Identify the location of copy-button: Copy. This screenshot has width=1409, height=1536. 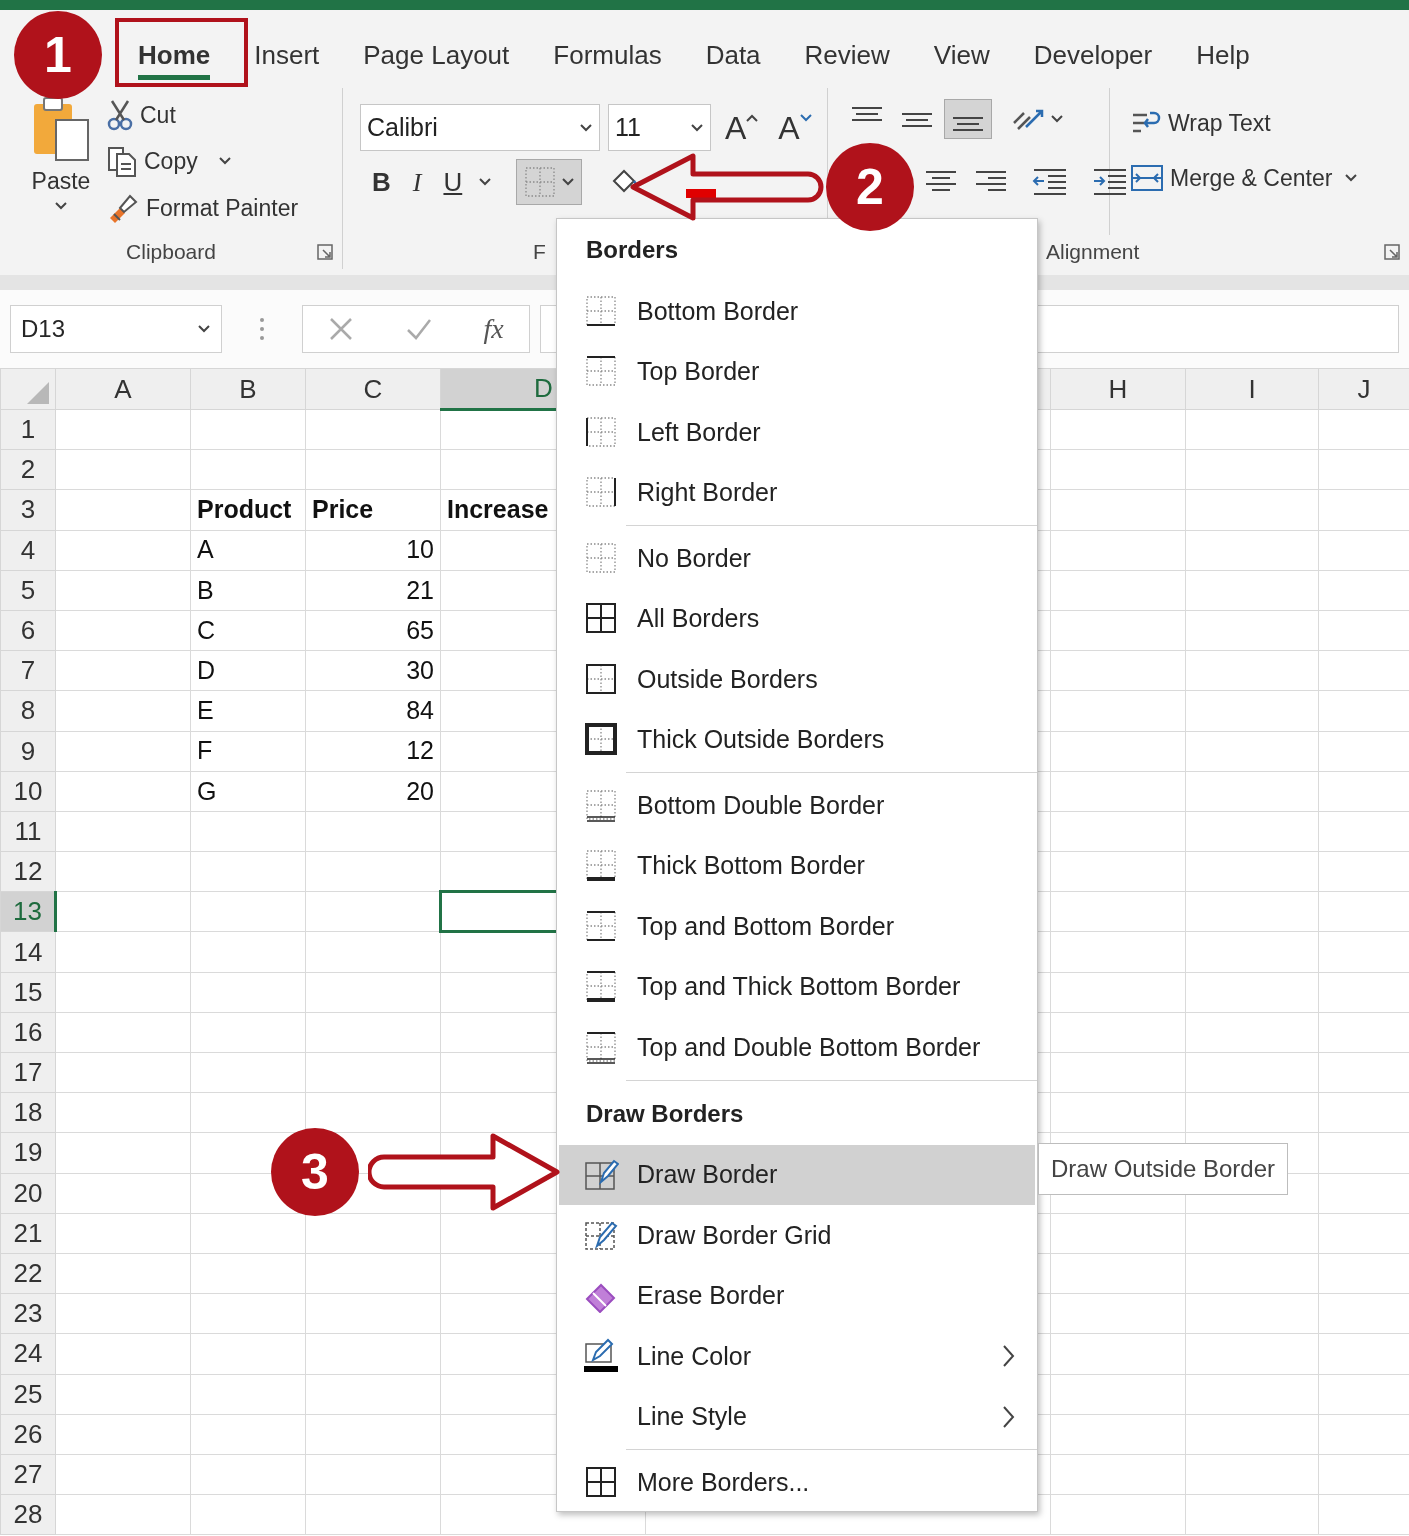
(202, 161).